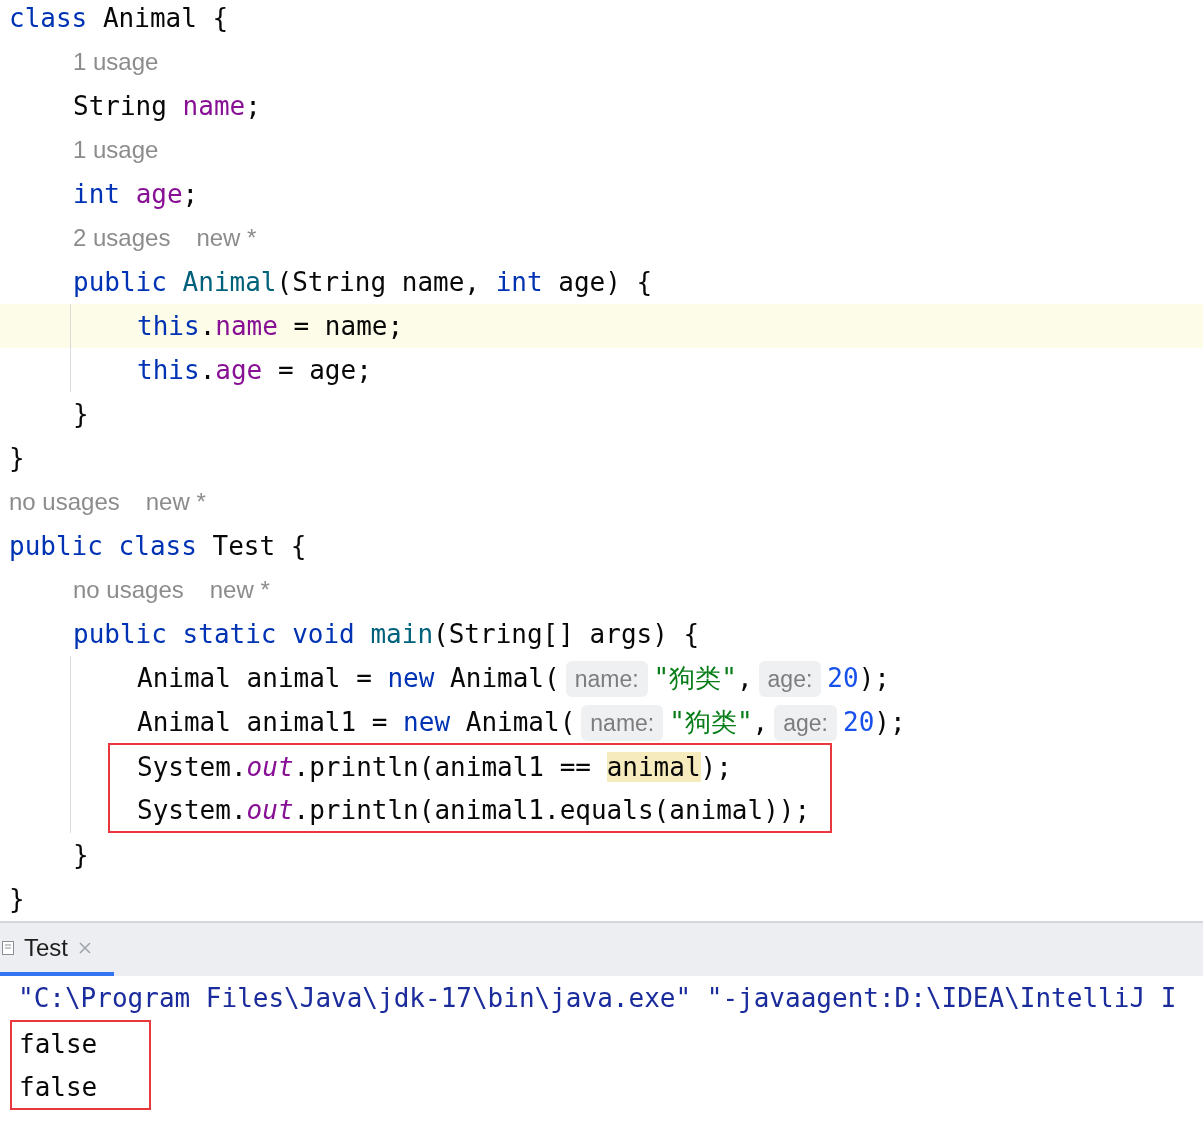 This screenshot has height=1135, width=1203. What do you see at coordinates (119, 18) in the screenshot?
I see `code-line: class Animal {` at bounding box center [119, 18].